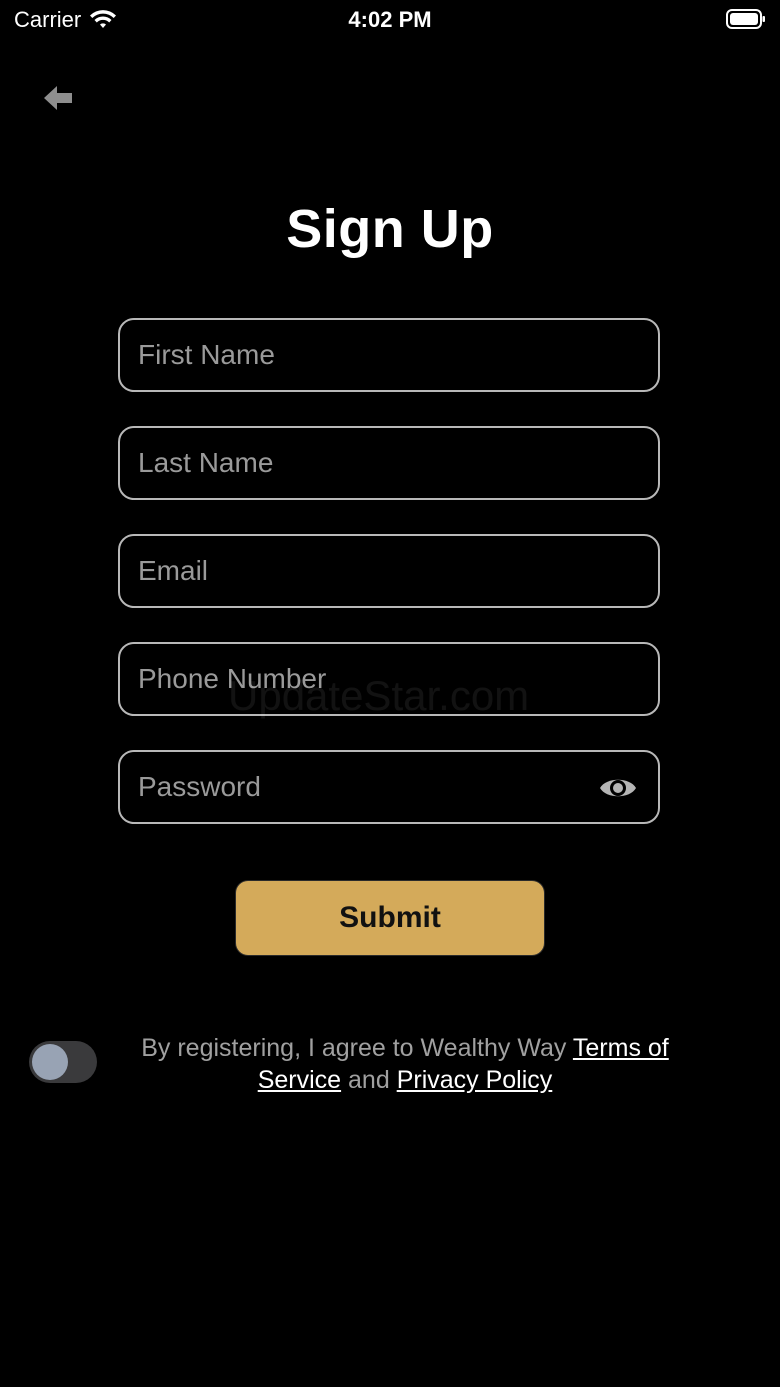  I want to click on status-time: 4:02 PM, so click(390, 19).